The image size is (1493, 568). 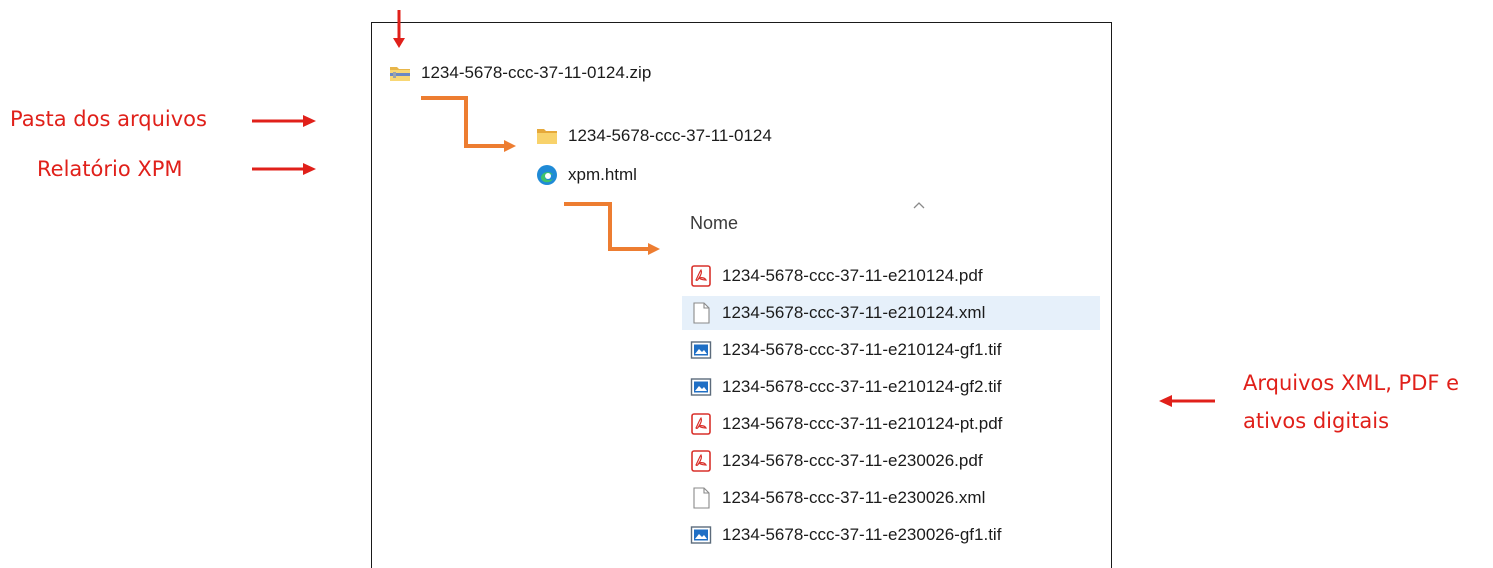 What do you see at coordinates (284, 169) in the screenshot?
I see `report-red-arrow` at bounding box center [284, 169].